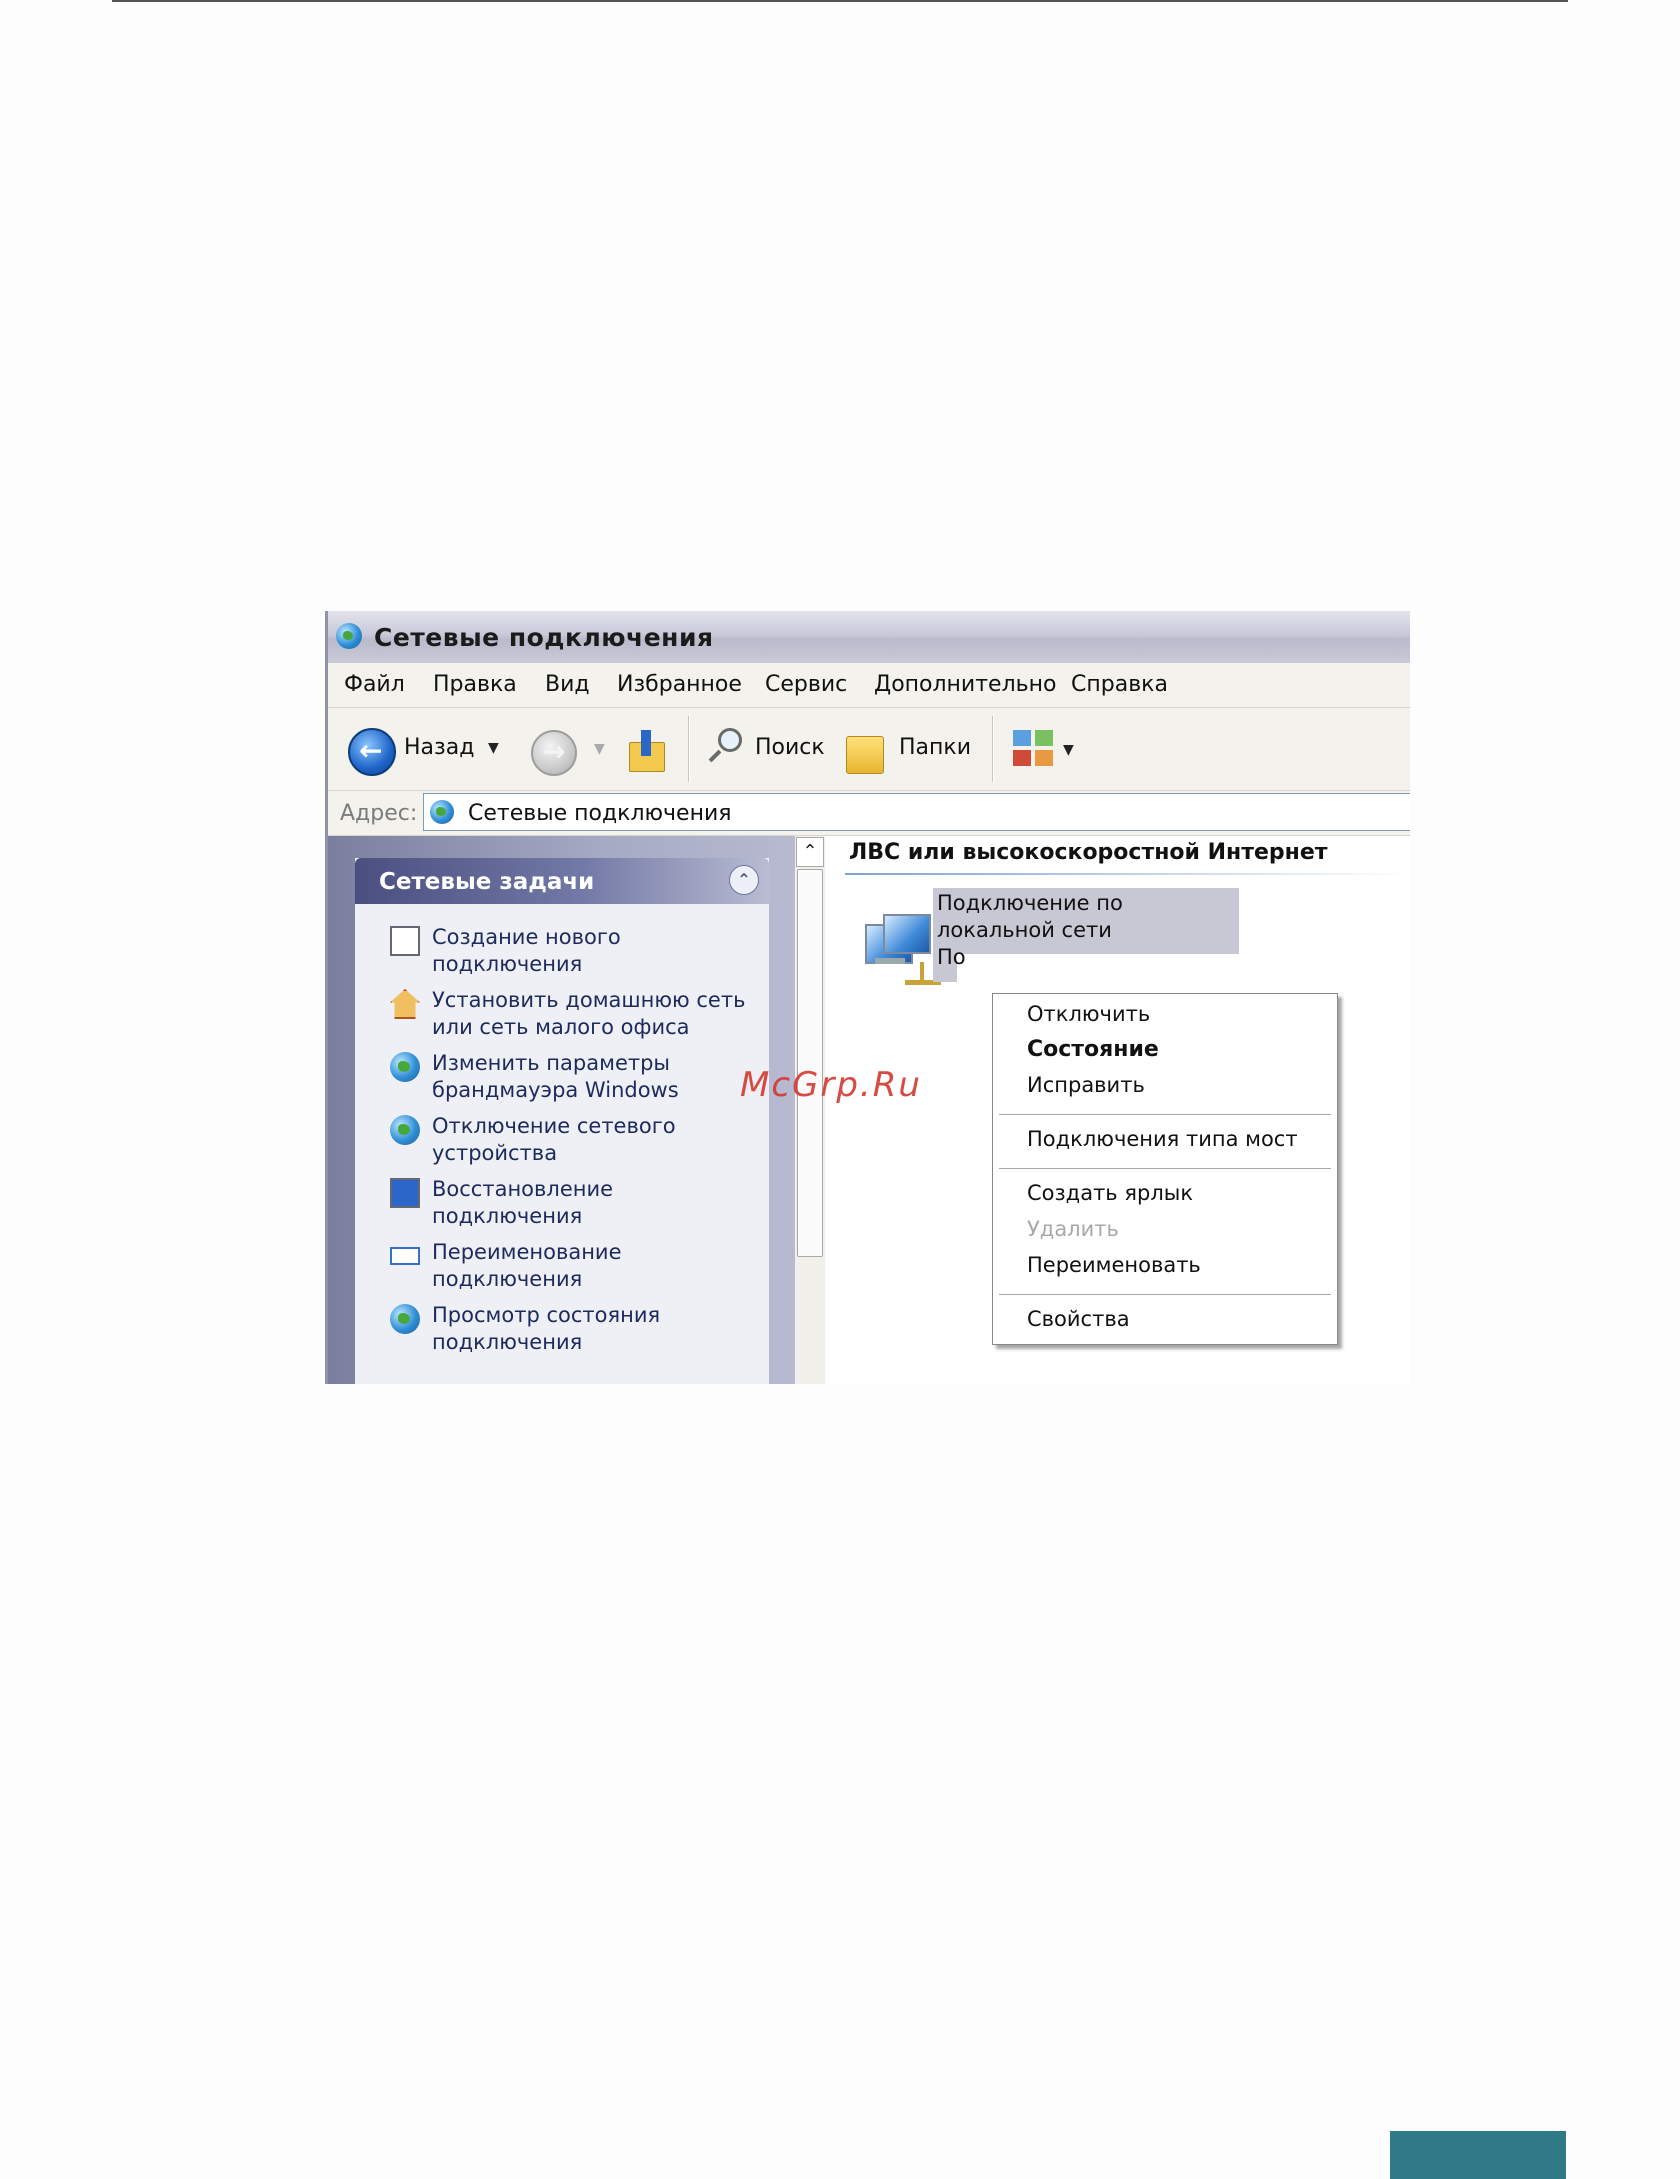 Image resolution: width=1680 pixels, height=2179 pixels. What do you see at coordinates (1114, 1265) in the screenshot?
I see `menu-item-rename: Переименовать` at bounding box center [1114, 1265].